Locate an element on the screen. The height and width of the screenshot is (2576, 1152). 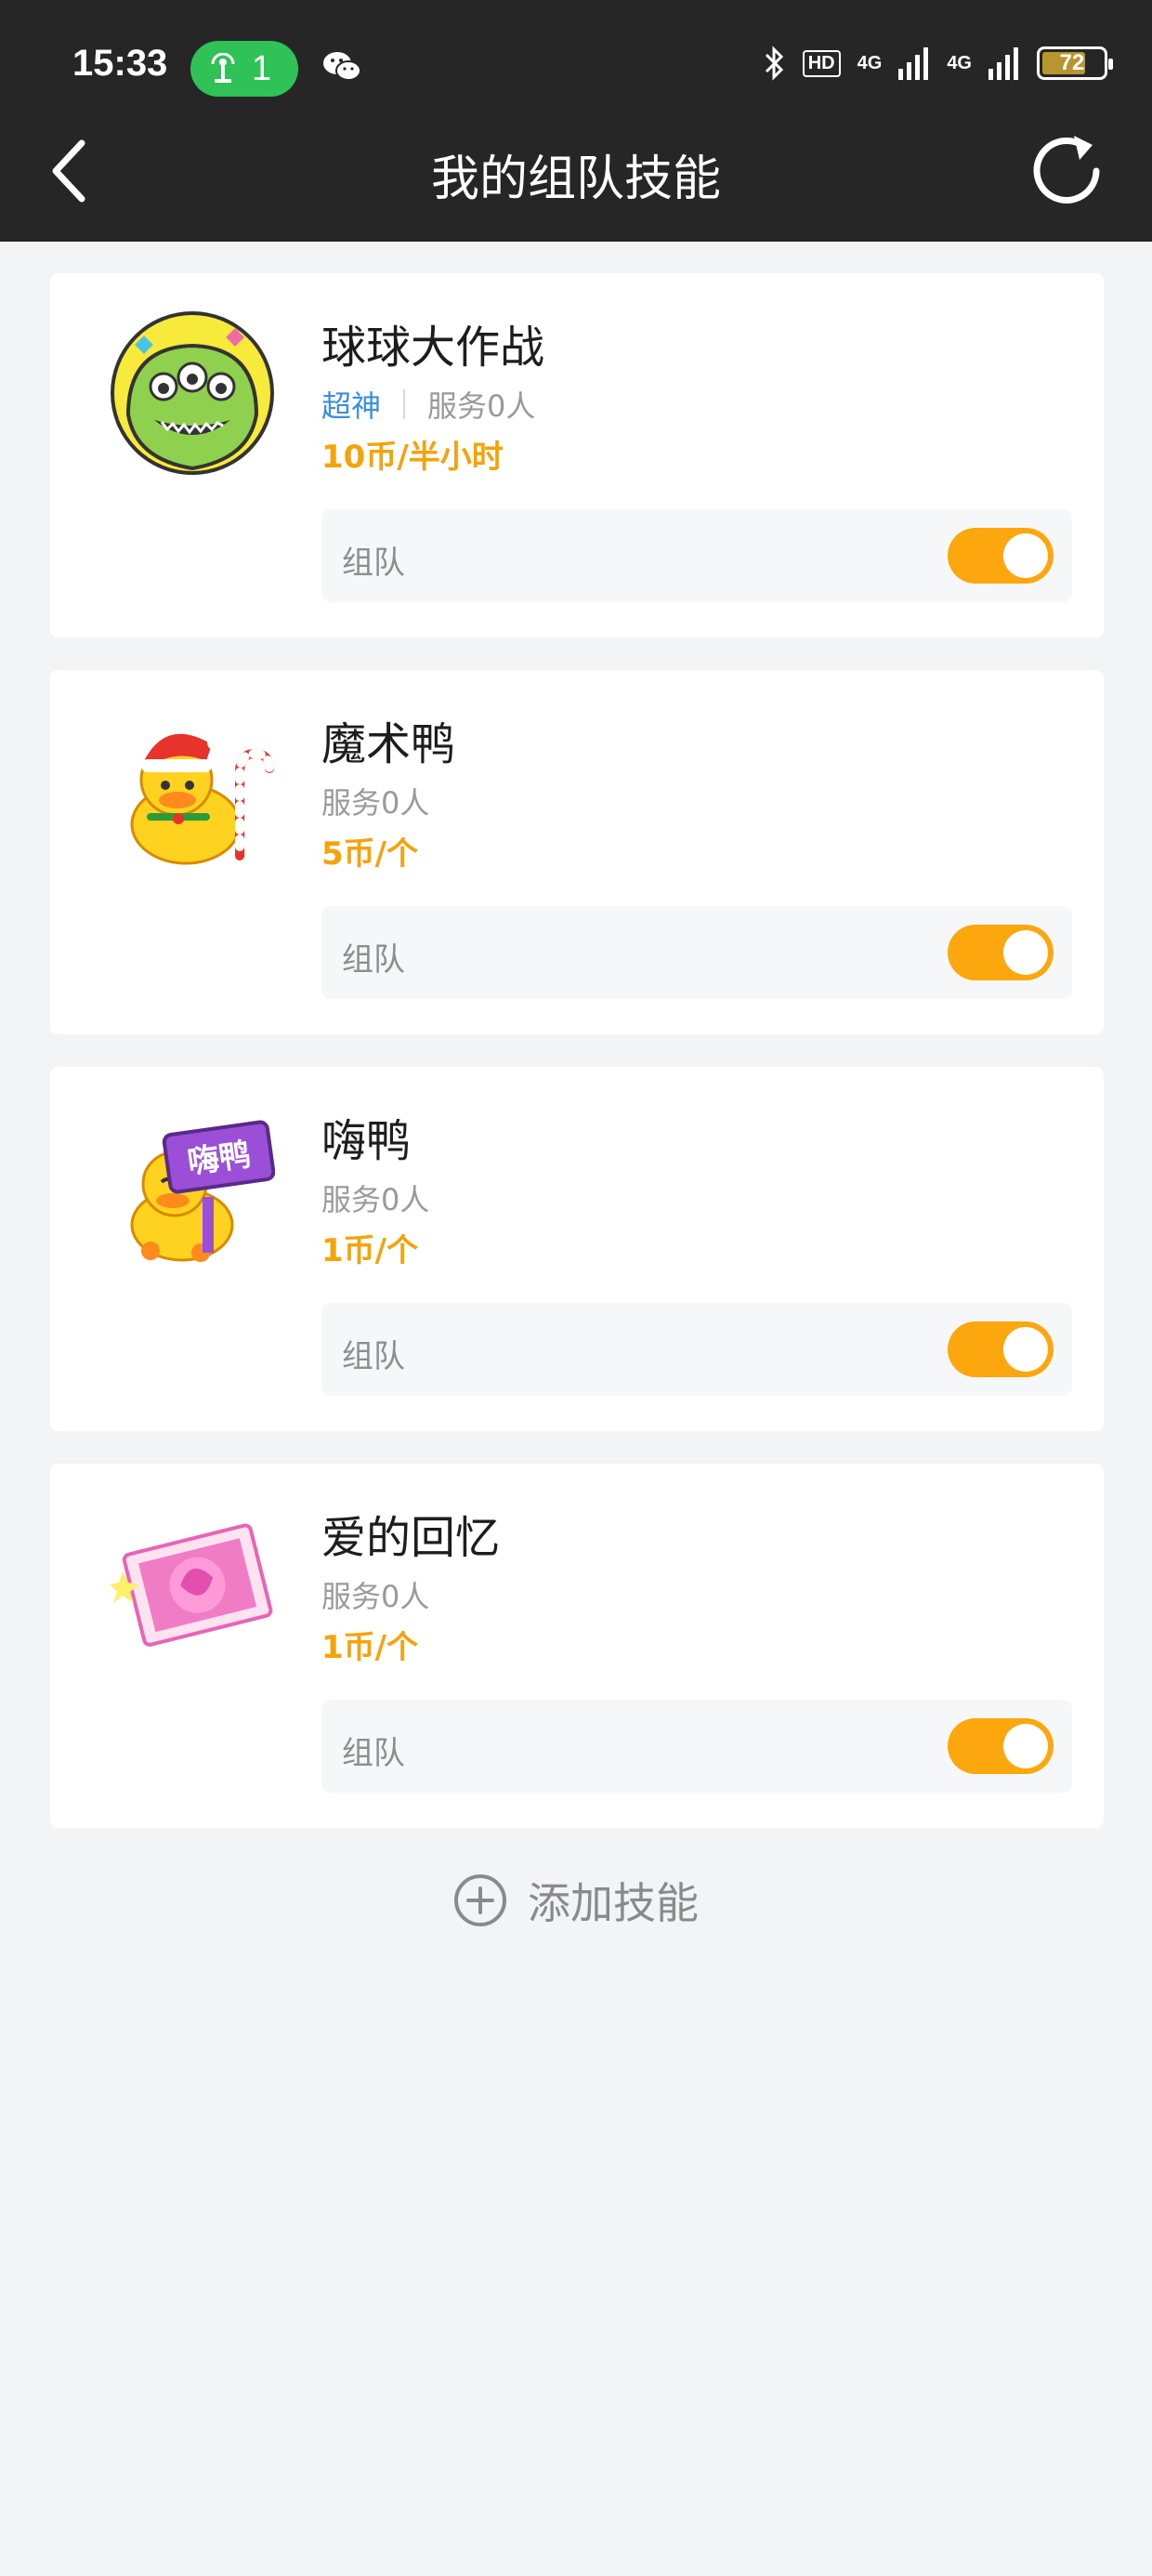
hotspot-badge: 1 is located at coordinates (244, 69).